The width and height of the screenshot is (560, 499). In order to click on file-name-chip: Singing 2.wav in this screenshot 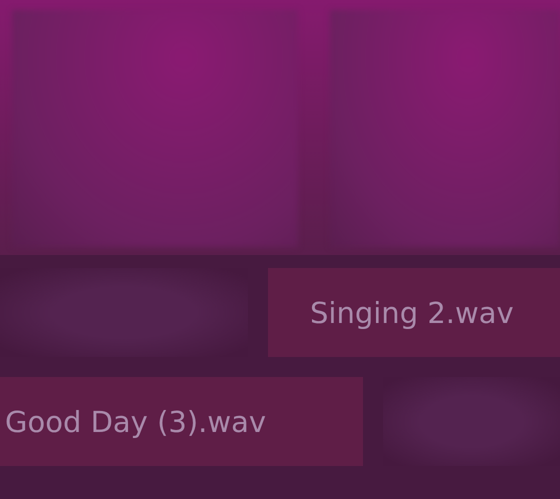, I will do `click(414, 312)`.